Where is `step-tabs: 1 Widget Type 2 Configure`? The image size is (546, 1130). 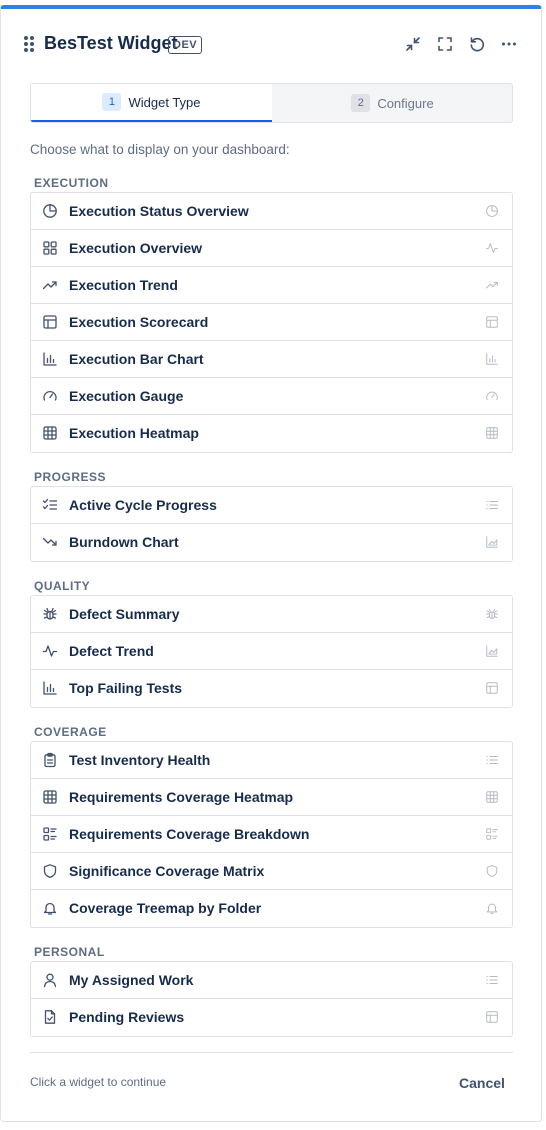
step-tabs: 1 Widget Type 2 Configure is located at coordinates (271, 103).